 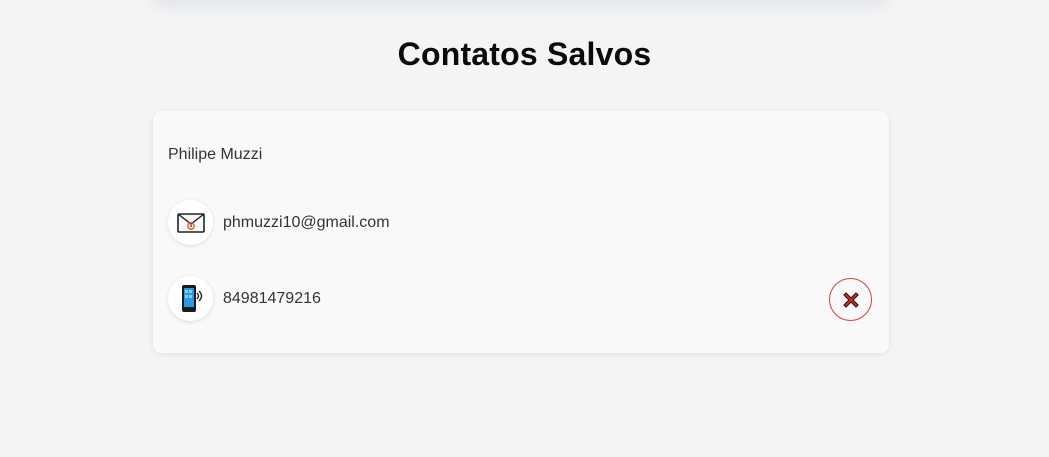 I want to click on mobile-phone-icon, so click(x=190, y=298).